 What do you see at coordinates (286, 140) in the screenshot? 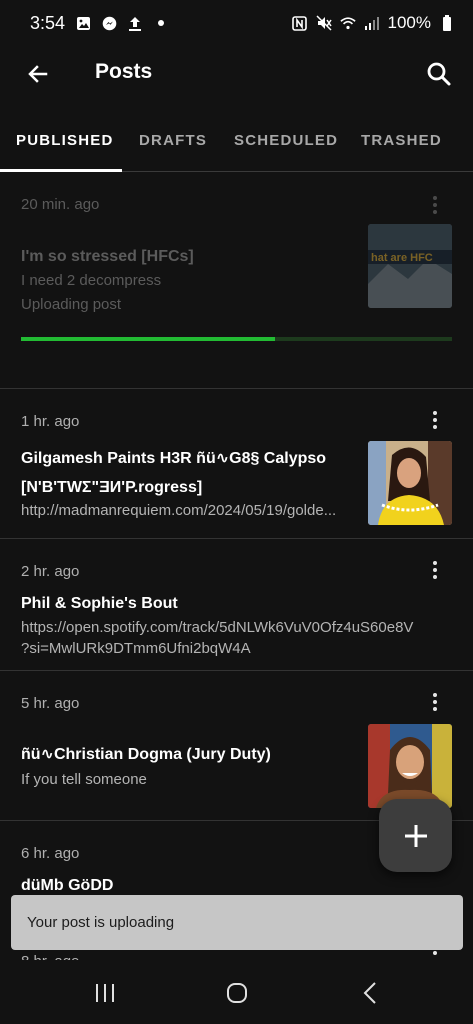
I see `tab-scheduled: SCHEDULED` at bounding box center [286, 140].